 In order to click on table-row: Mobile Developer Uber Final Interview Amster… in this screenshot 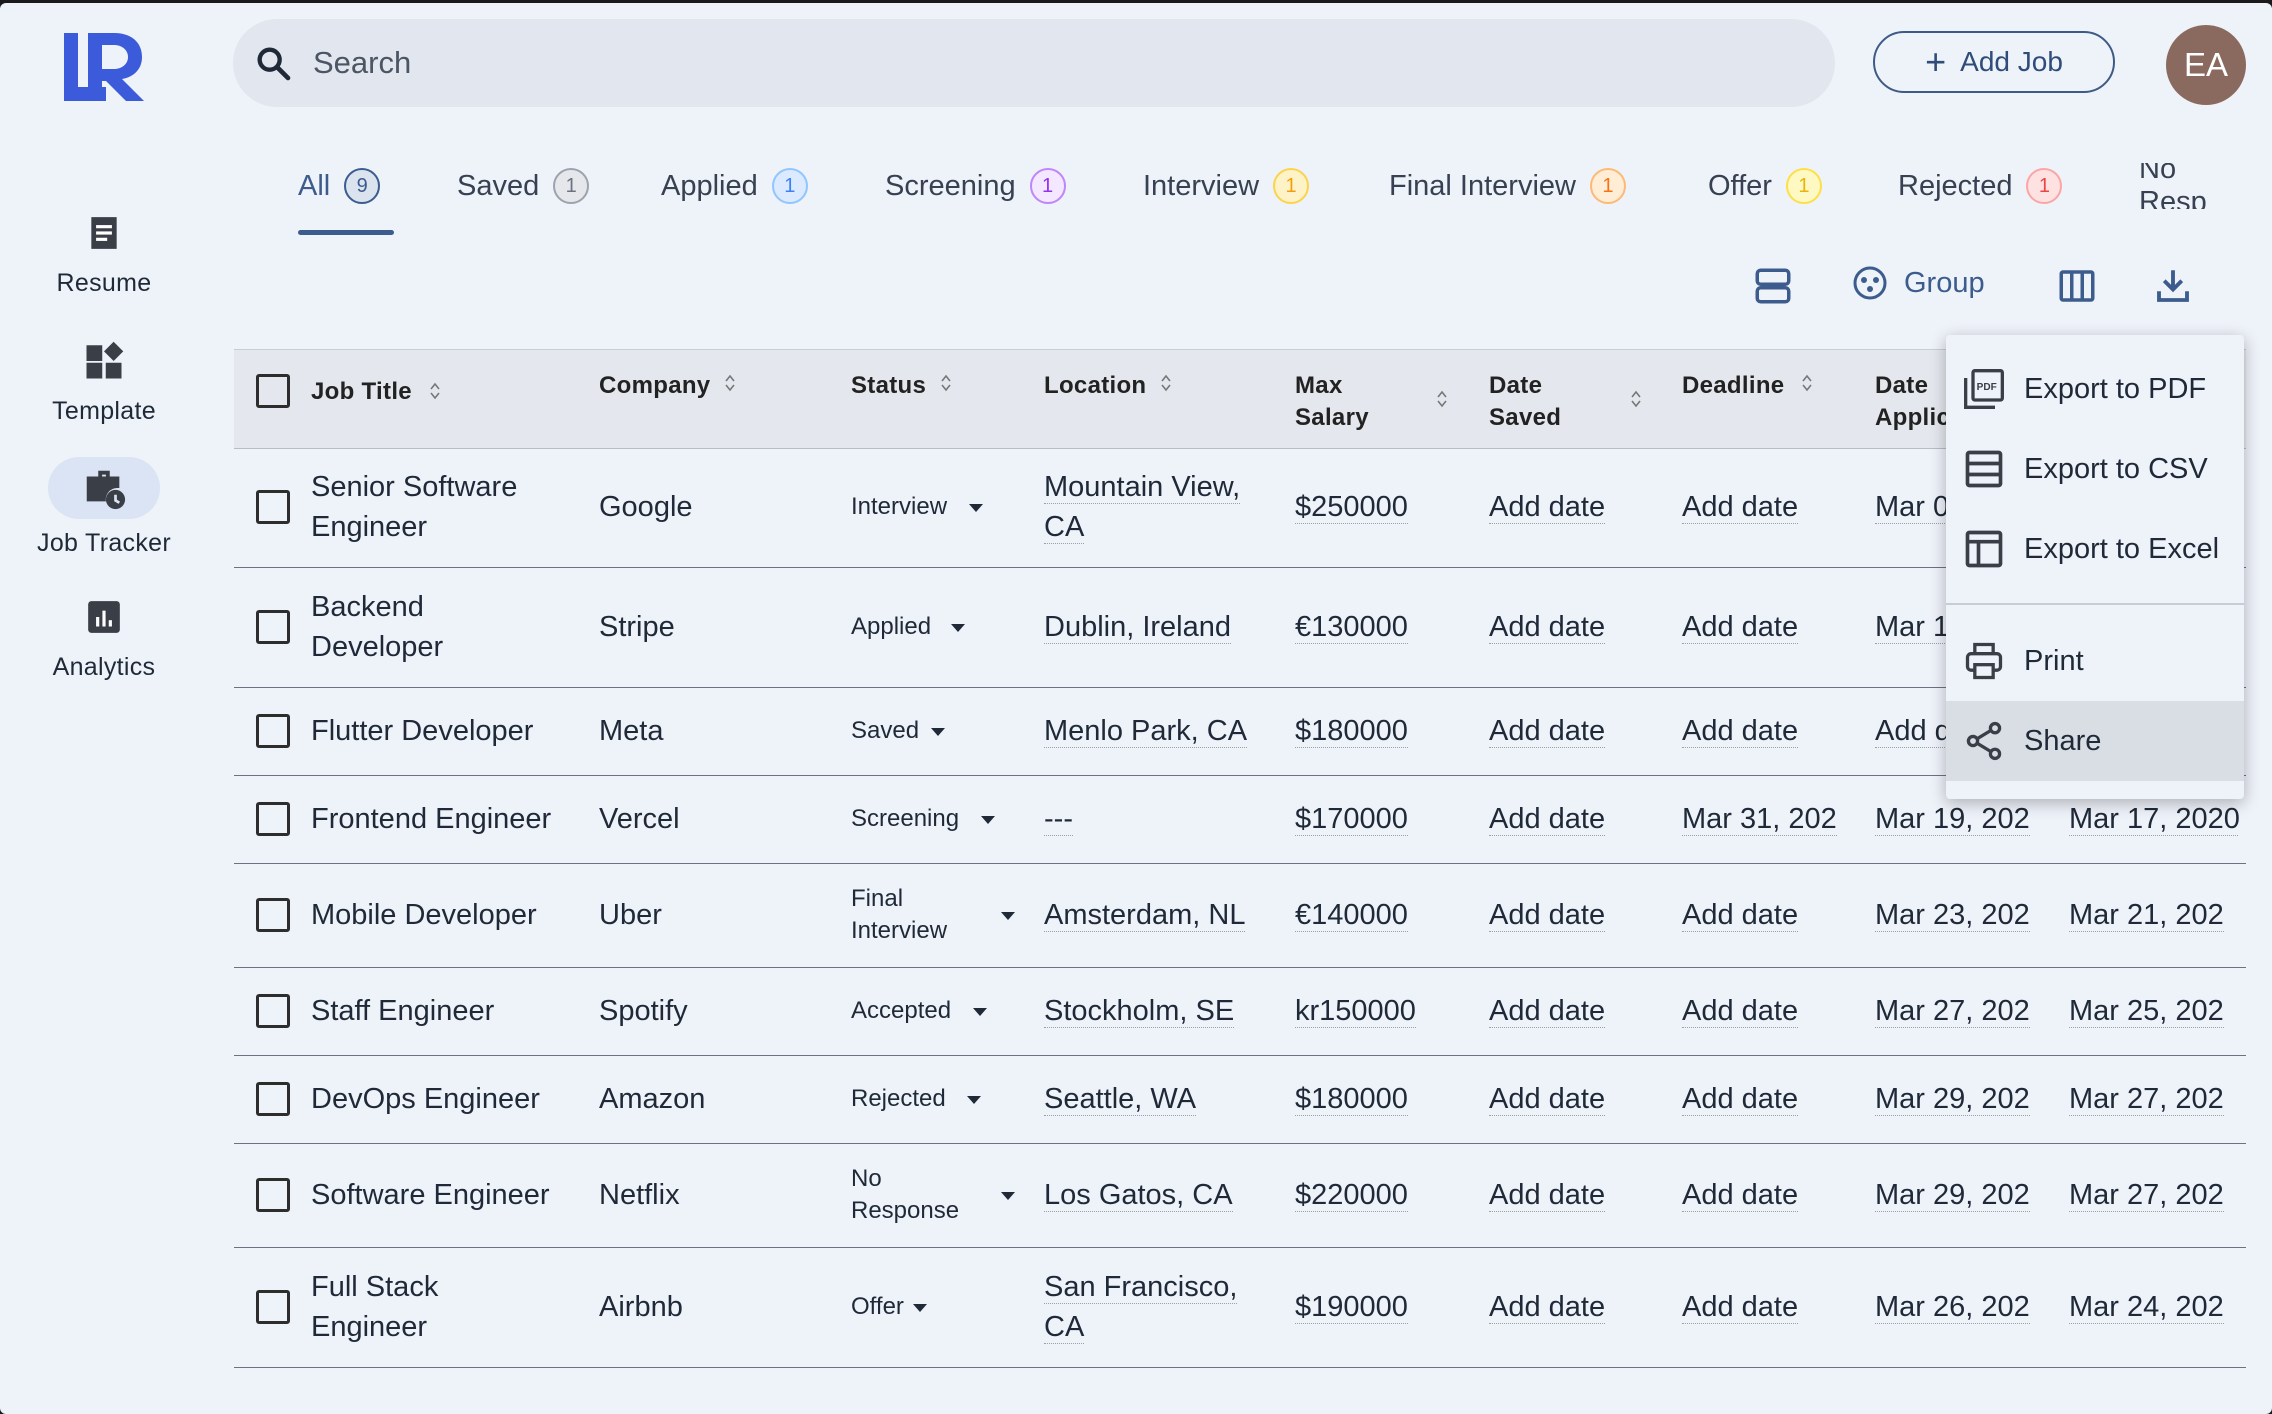, I will do `click(1240, 915)`.